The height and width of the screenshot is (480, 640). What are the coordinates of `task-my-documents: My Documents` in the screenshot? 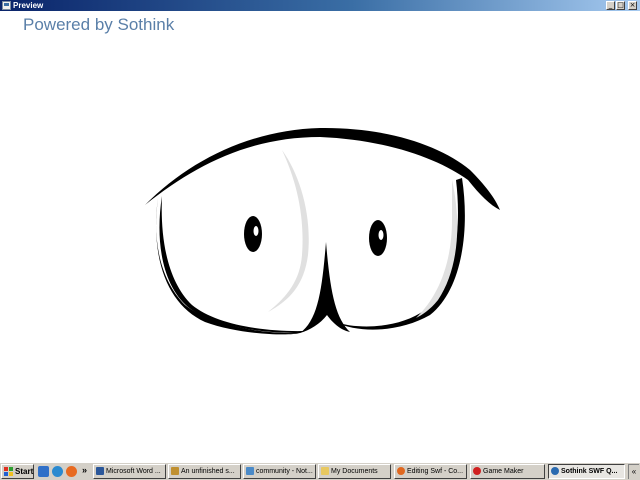 It's located at (354, 471).